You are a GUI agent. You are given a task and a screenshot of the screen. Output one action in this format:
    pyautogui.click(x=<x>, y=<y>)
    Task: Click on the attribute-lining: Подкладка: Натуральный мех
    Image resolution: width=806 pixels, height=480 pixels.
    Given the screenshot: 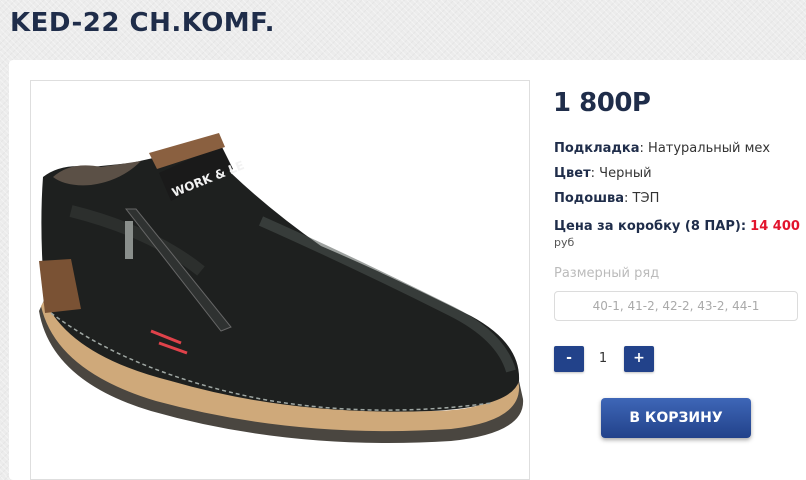 What is the action you would take?
    pyautogui.click(x=662, y=148)
    